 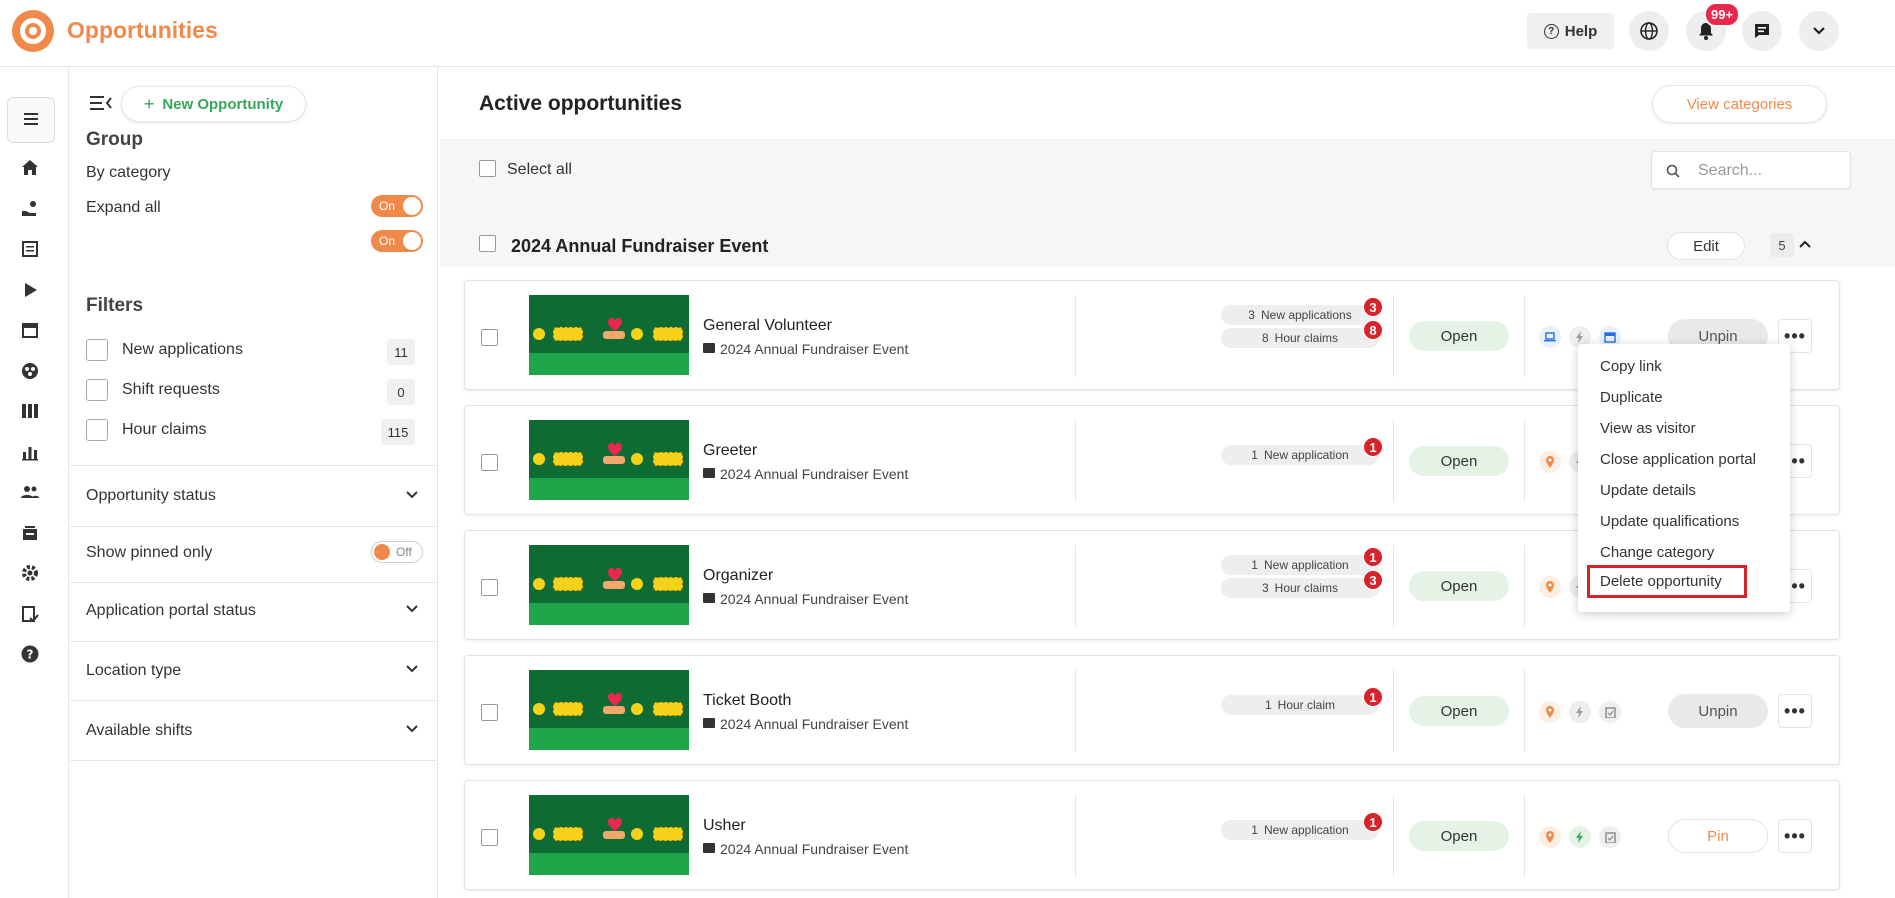 I want to click on menu-item-copy-link: Copy link, so click(x=1631, y=366).